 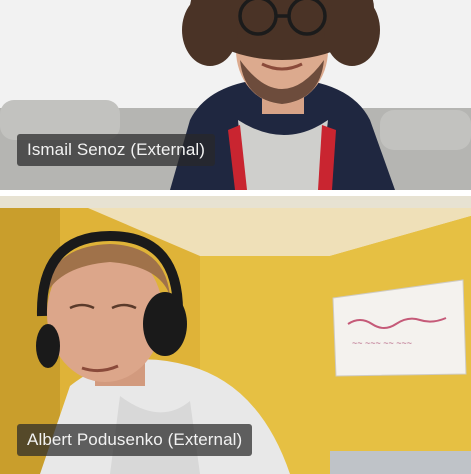 I want to click on participant-name-label: Ismail Senoz (External), so click(x=116, y=150).